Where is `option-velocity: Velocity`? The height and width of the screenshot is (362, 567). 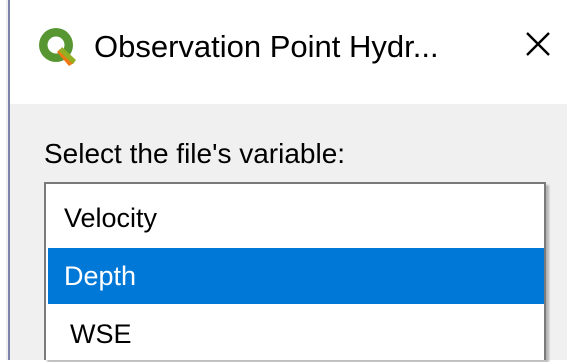 option-velocity: Velocity is located at coordinates (296, 218).